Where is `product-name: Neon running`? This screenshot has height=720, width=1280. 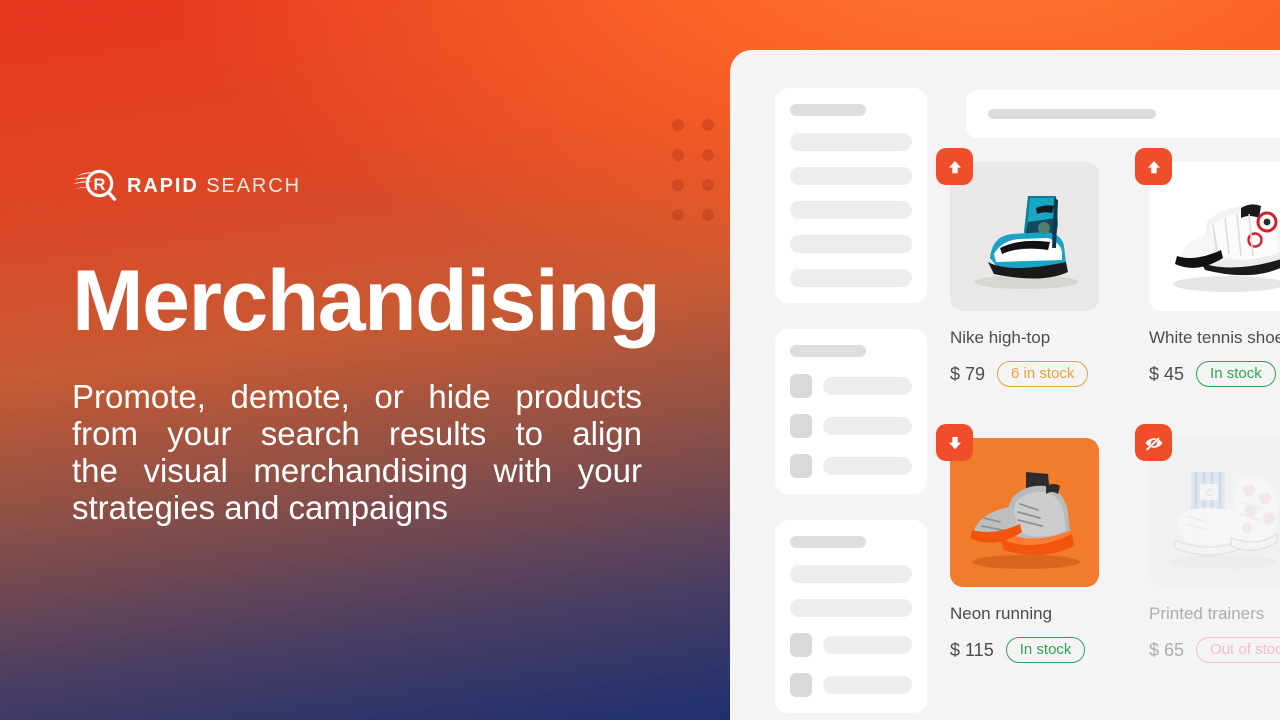 product-name: Neon running is located at coordinates (1001, 613).